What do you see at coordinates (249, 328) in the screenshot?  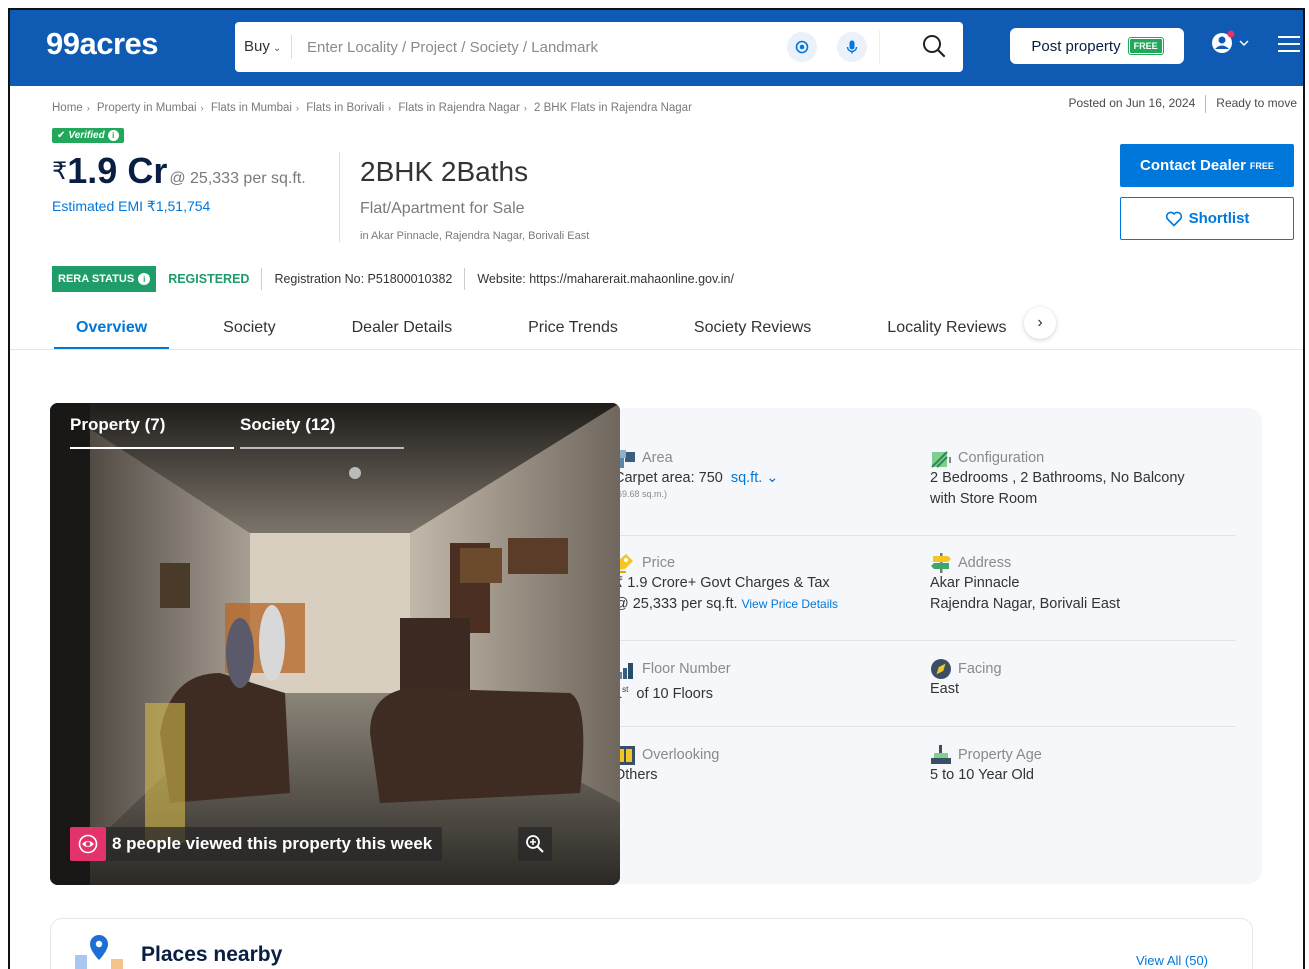 I see `tab-society: Society` at bounding box center [249, 328].